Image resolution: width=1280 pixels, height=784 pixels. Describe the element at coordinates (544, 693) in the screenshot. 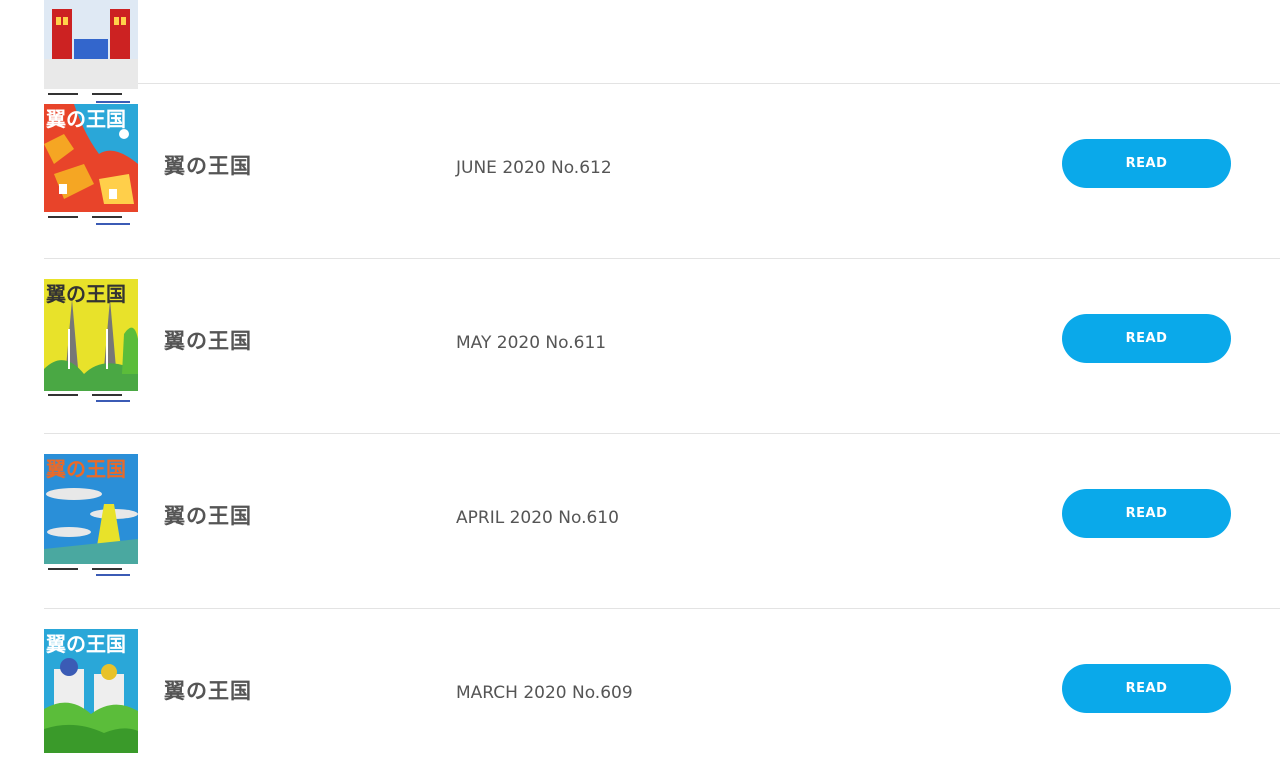

I see `issue-date-number: MARCH 2020 No.609` at that location.